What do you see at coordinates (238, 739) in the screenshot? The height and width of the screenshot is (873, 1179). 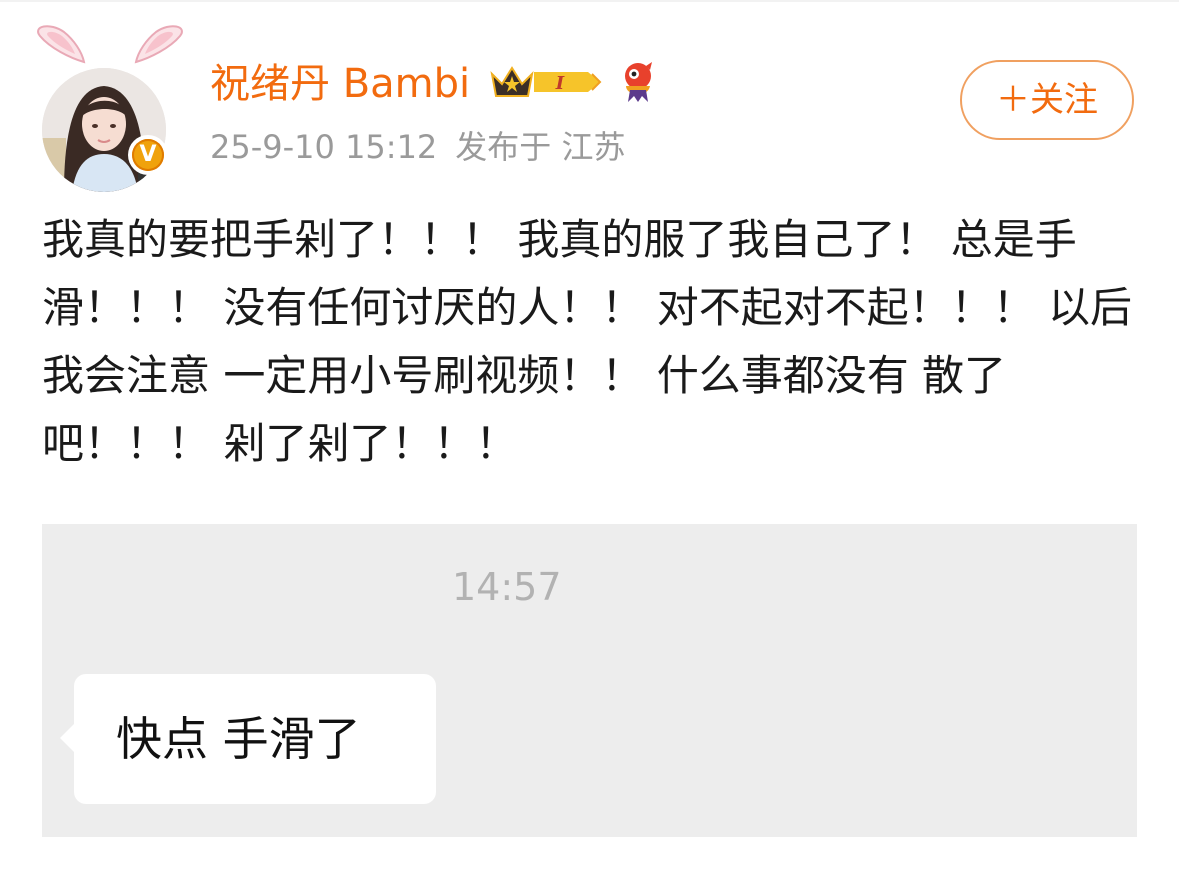 I see `chat-message-text: 快点 手滑了` at bounding box center [238, 739].